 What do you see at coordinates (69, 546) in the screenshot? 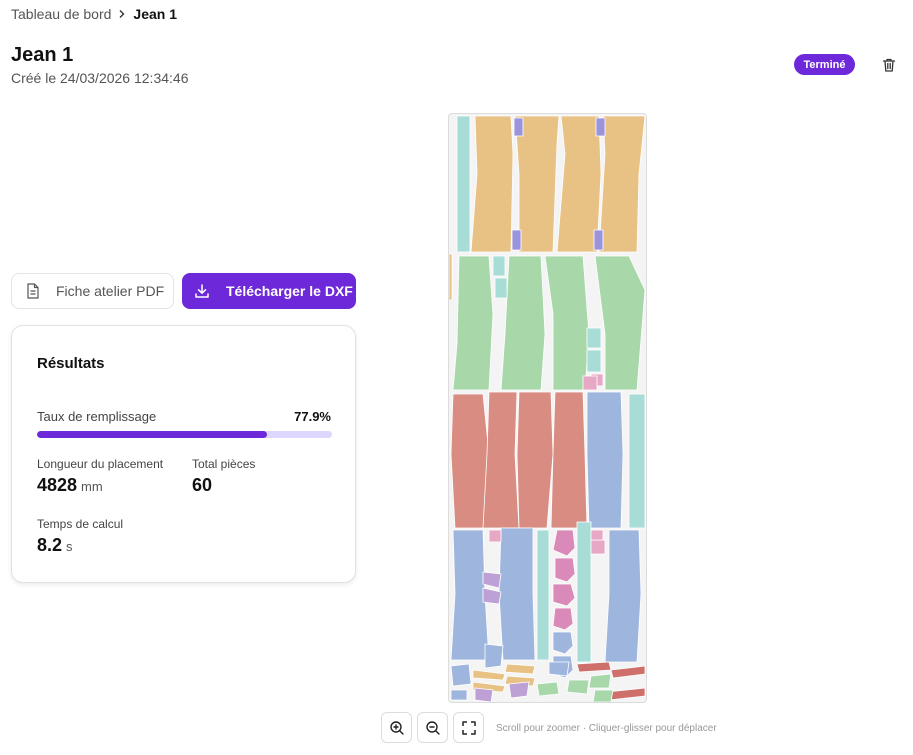
I see `time-unit: s` at bounding box center [69, 546].